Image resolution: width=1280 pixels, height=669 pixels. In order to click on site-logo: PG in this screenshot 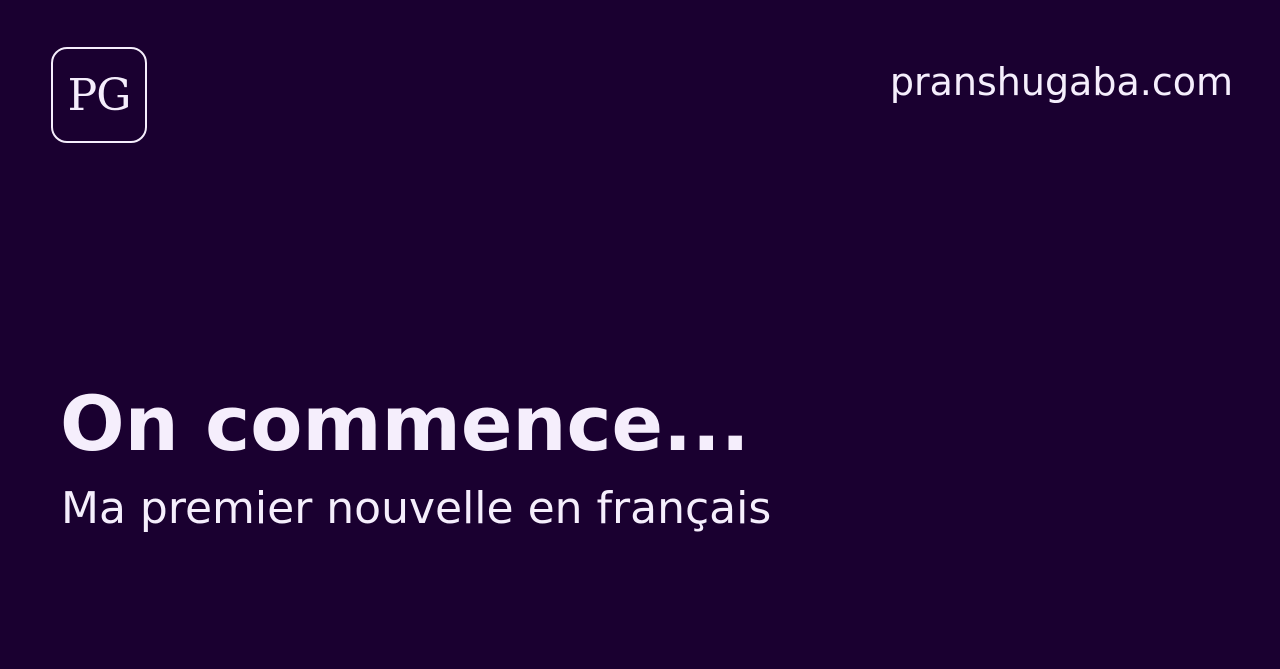, I will do `click(99, 95)`.